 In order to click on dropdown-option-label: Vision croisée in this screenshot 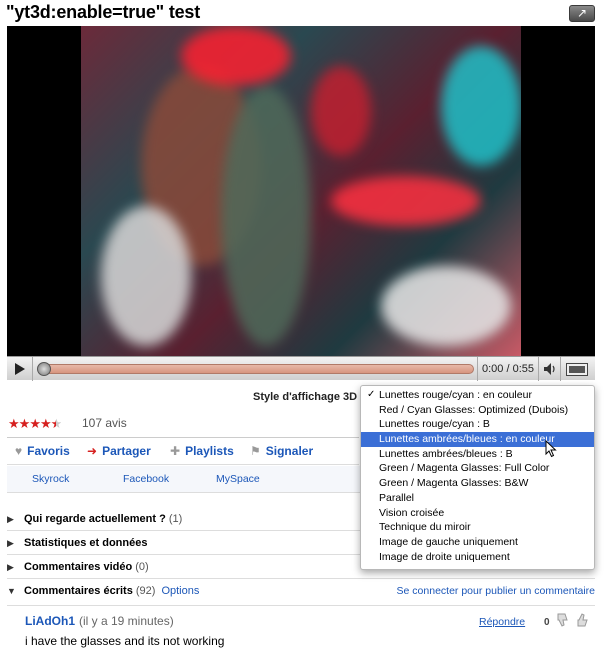, I will do `click(412, 512)`.